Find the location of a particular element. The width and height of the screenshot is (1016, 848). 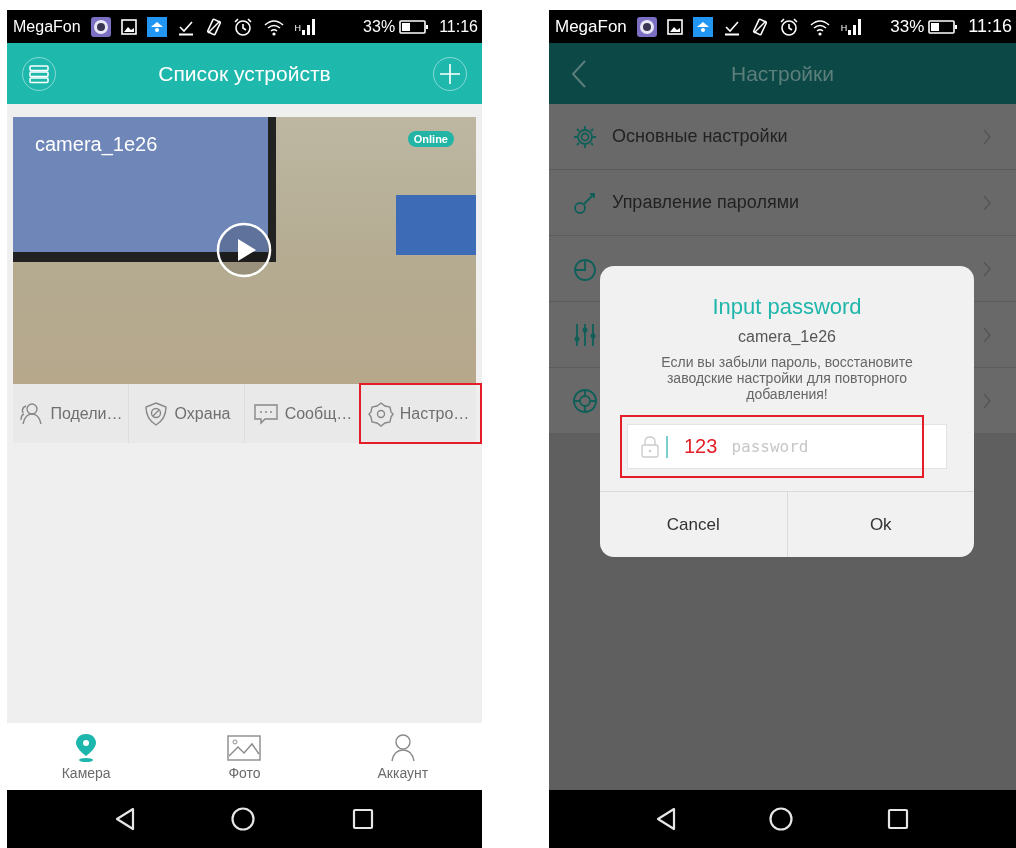

action-label: Охрана is located at coordinates (202, 413).